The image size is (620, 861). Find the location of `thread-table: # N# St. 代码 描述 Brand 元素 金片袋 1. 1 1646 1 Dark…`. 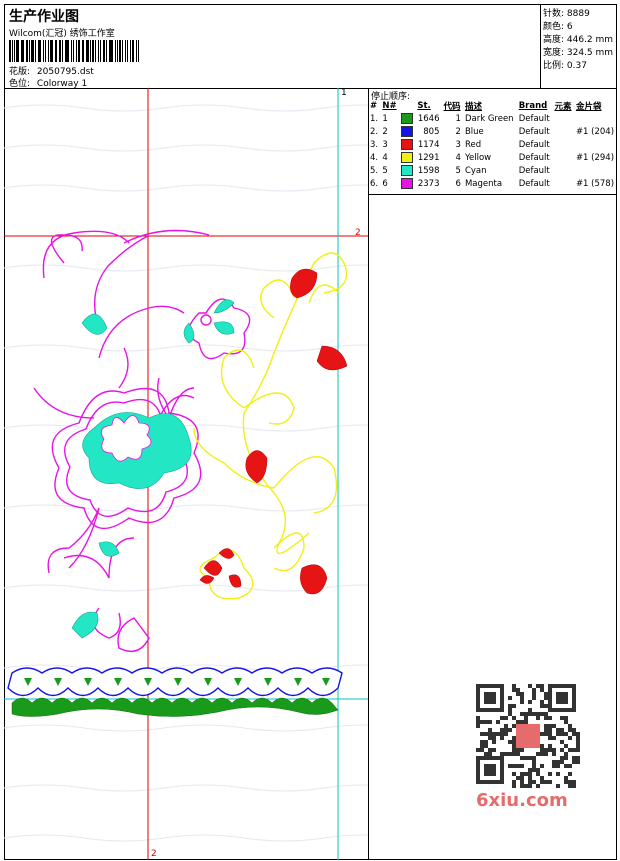

thread-table: # N# St. 代码 描述 Brand 元素 金片袋 1. 1 1646 1 Dark… is located at coordinates (492, 144).